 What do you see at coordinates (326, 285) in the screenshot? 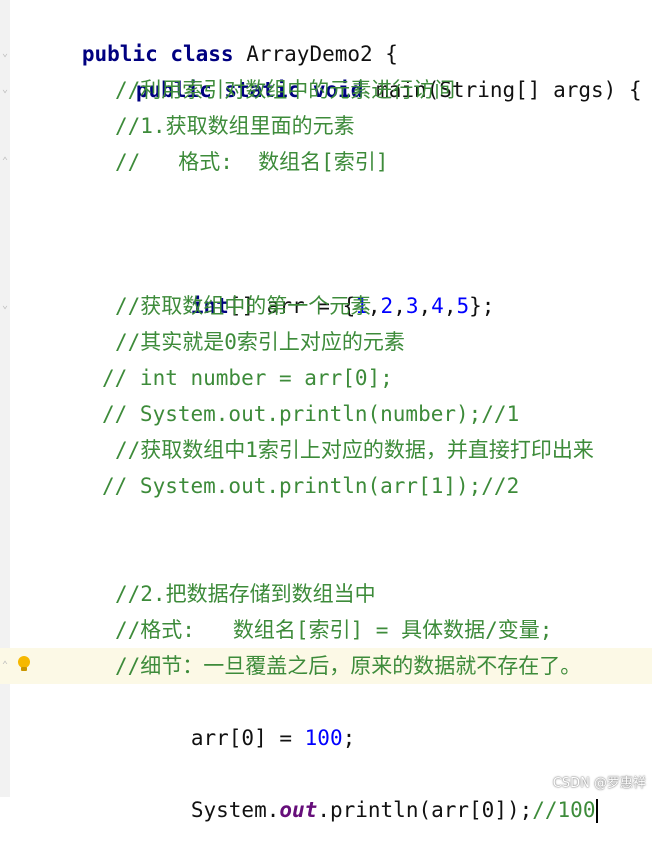
I see `code-line-6: int[] arr = {1,2,3,4,5};` at bounding box center [326, 285].